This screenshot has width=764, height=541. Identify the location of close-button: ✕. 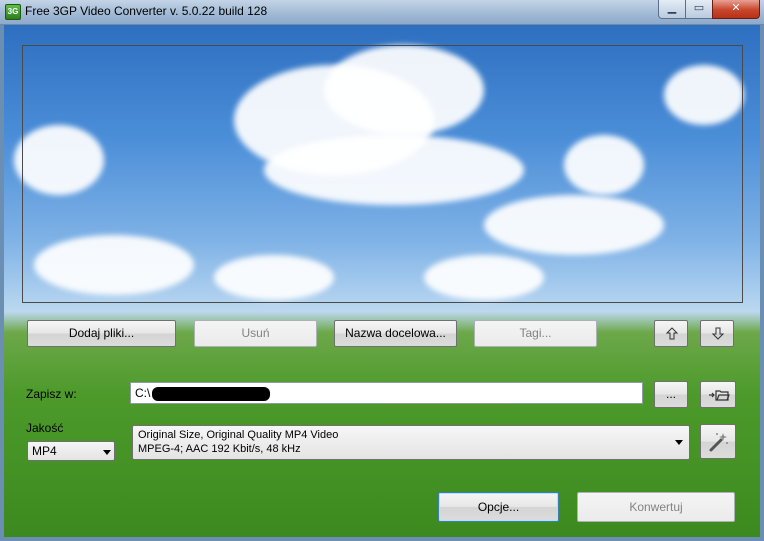
(736, 9).